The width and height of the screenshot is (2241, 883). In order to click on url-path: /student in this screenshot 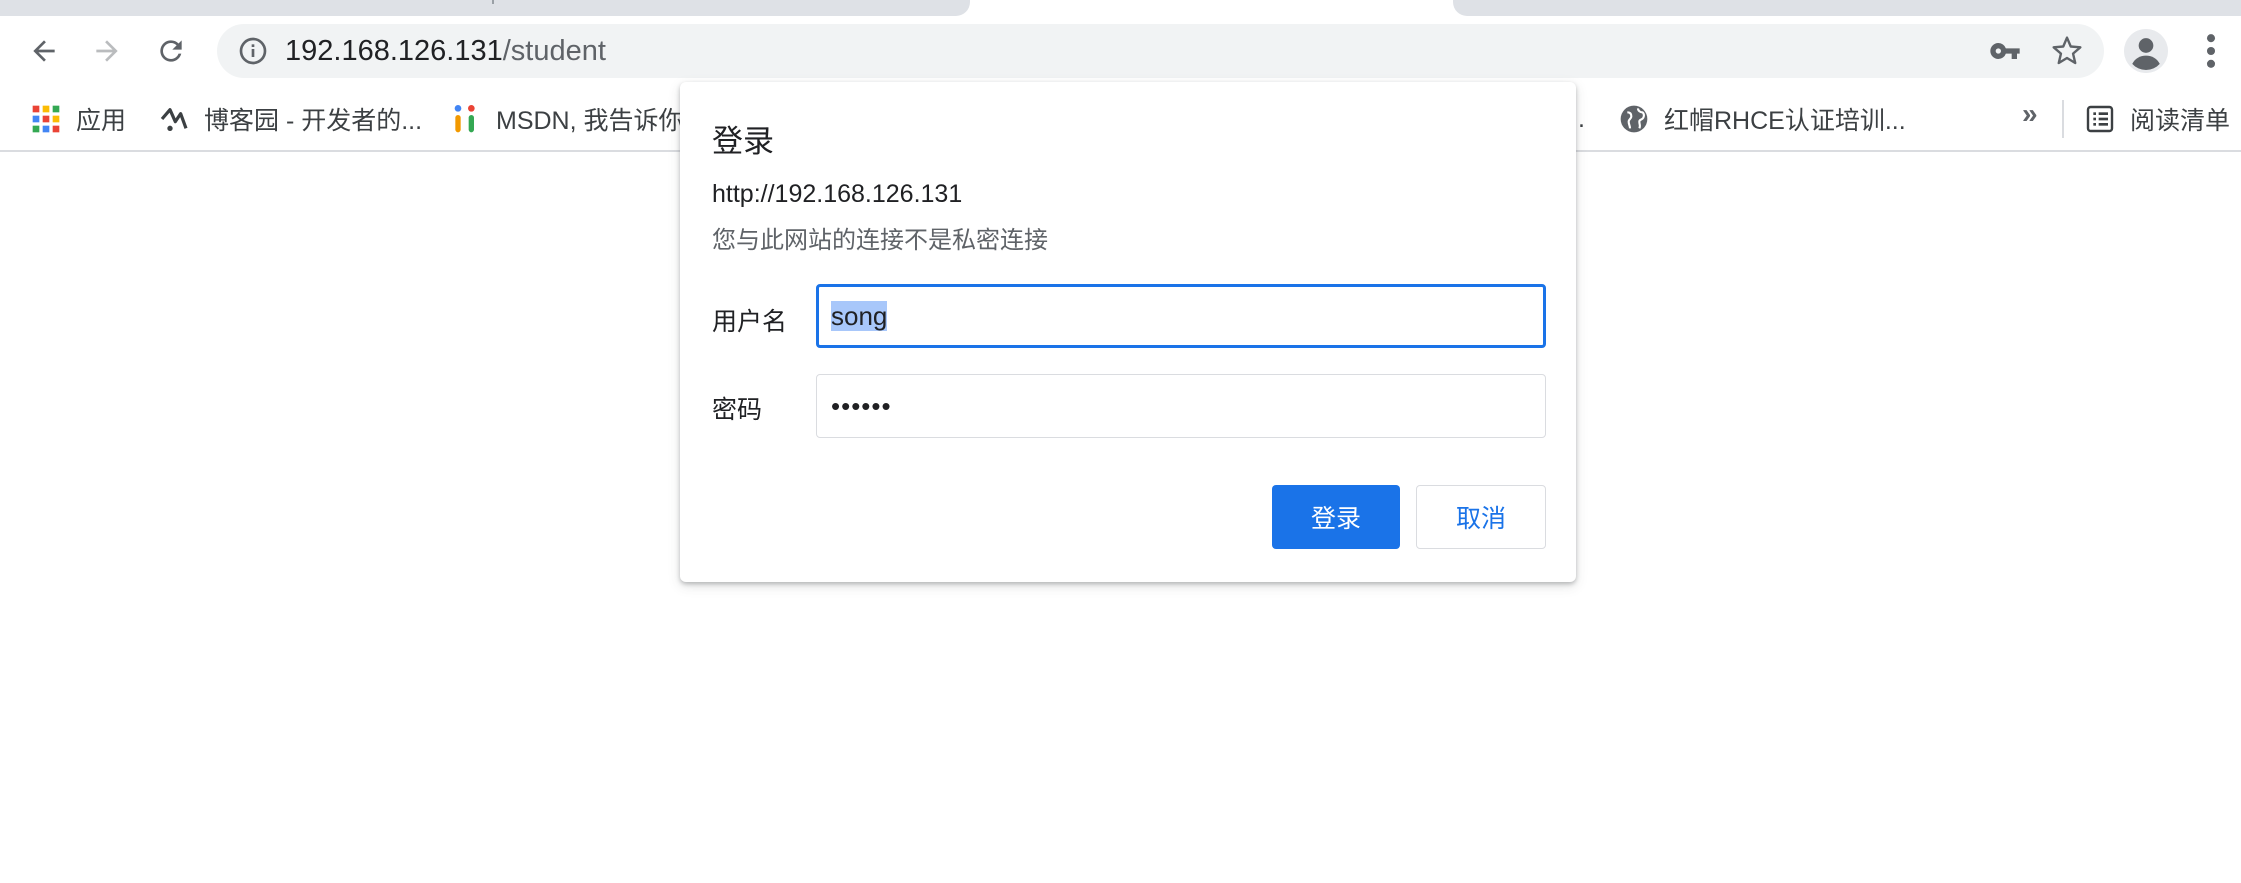, I will do `click(554, 51)`.